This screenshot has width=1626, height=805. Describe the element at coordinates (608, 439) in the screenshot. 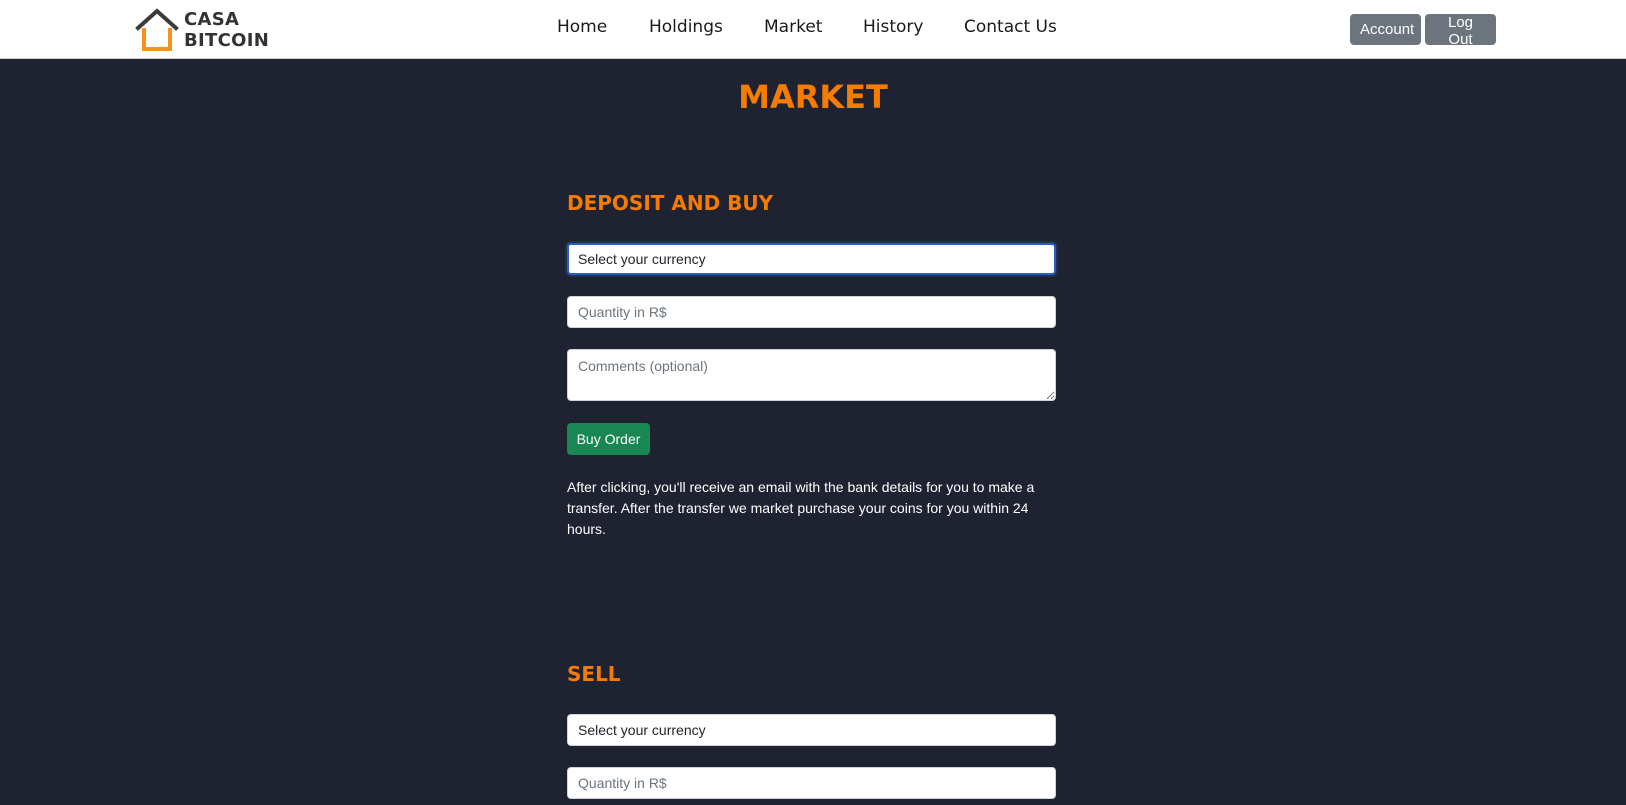

I see `buy-order-button: Buy Order` at that location.